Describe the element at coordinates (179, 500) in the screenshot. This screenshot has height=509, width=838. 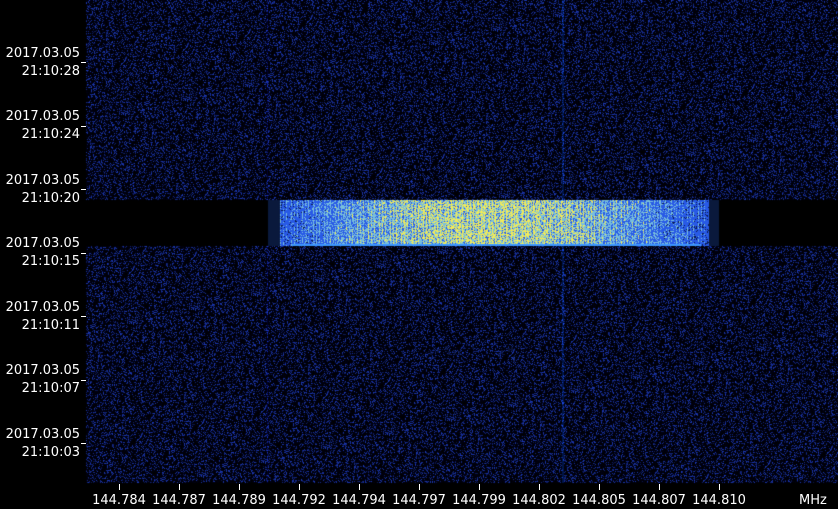
I see `freq-label: 144.787` at that location.